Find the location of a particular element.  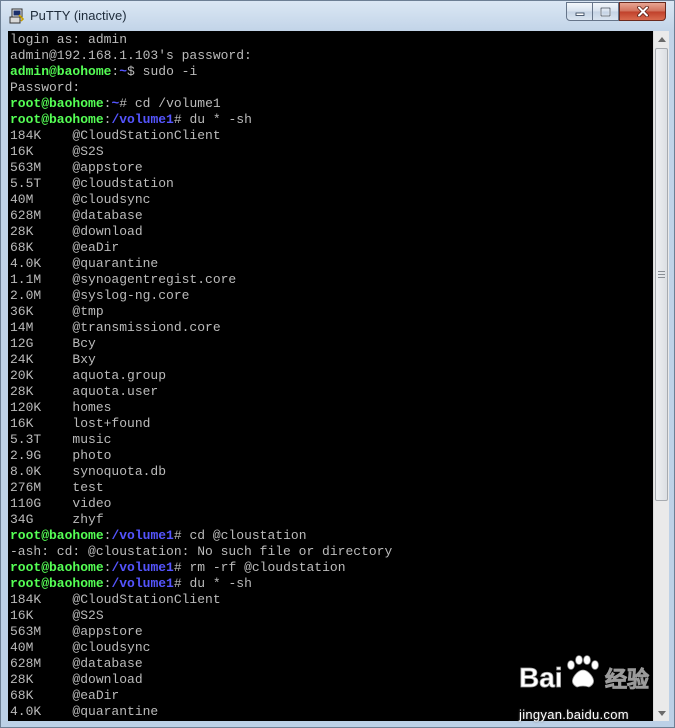

terminal-line: 5.3T music is located at coordinates (331, 440).